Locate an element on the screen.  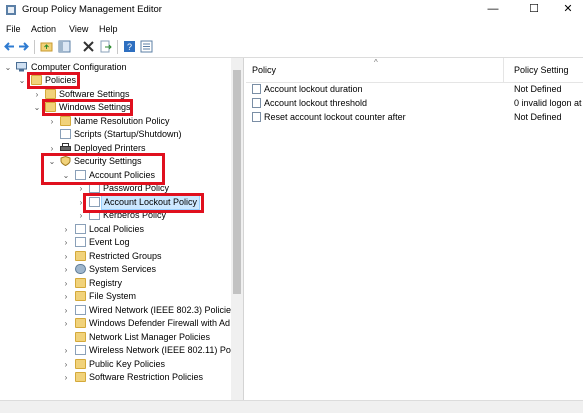
tree-label: Windows Defender Firewall with Ad is located at coordinates (160, 323).